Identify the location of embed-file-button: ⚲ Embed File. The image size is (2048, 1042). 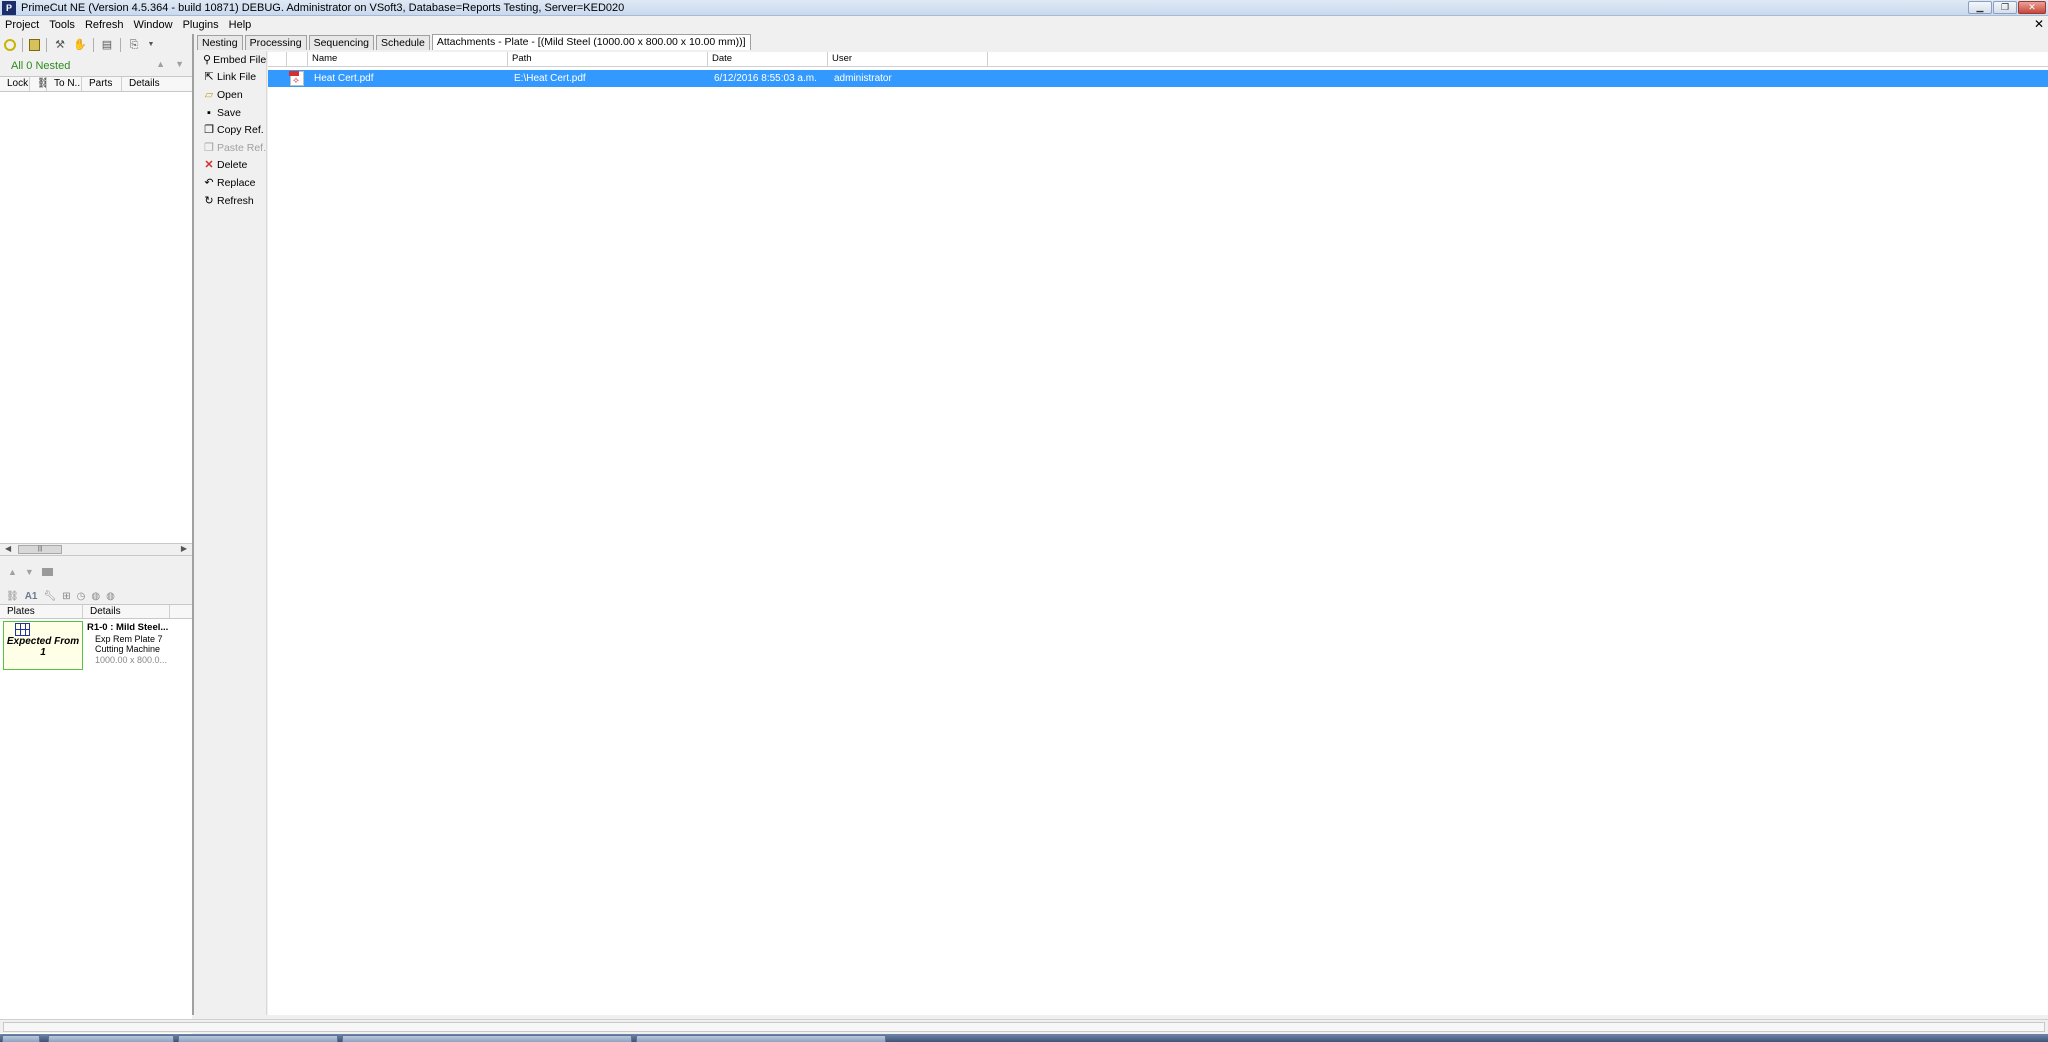
(231, 60).